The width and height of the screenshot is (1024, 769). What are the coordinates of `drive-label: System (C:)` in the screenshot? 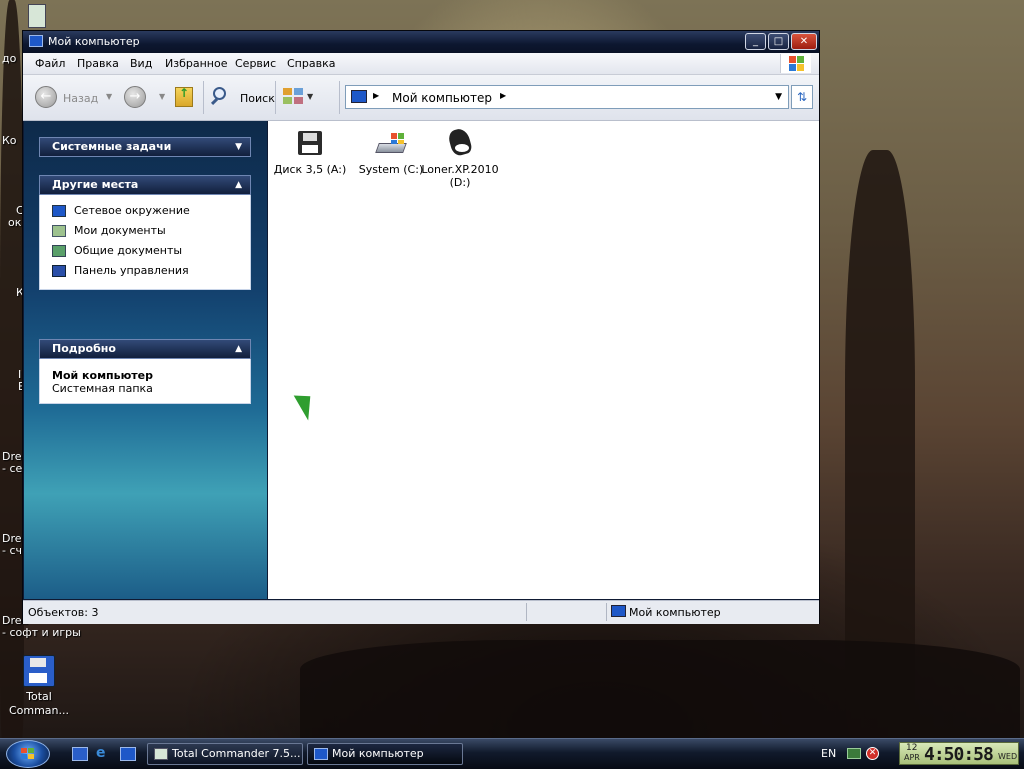 It's located at (391, 169).